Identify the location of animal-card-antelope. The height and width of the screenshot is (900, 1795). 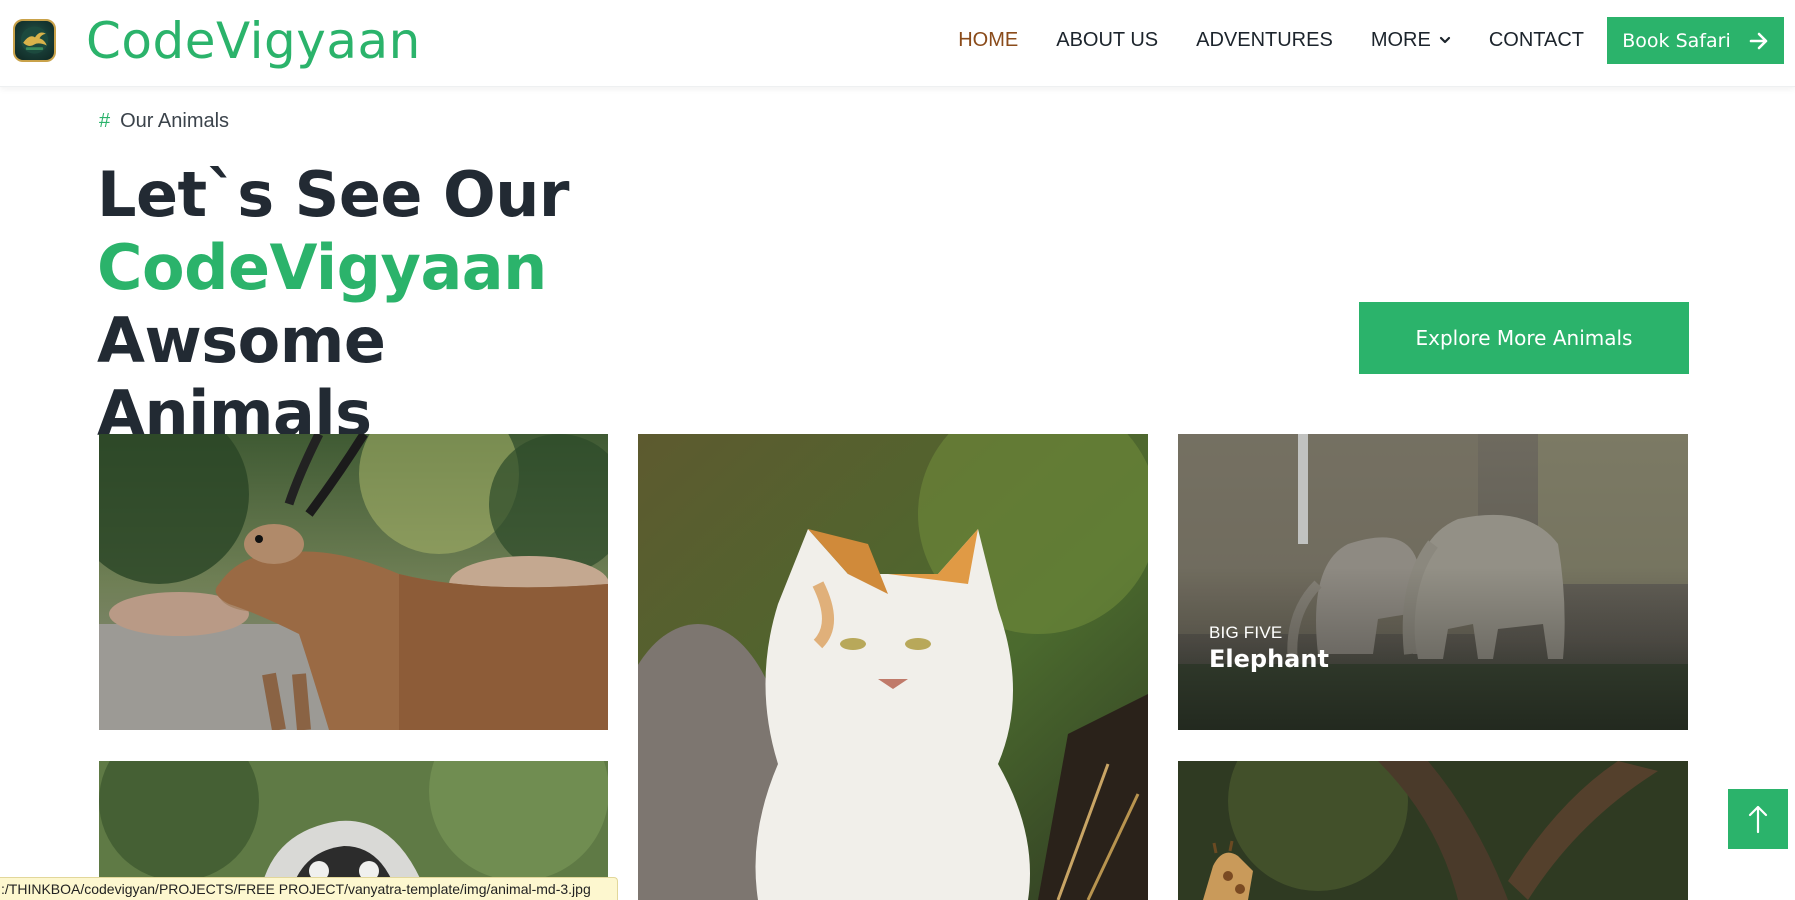
(353, 582).